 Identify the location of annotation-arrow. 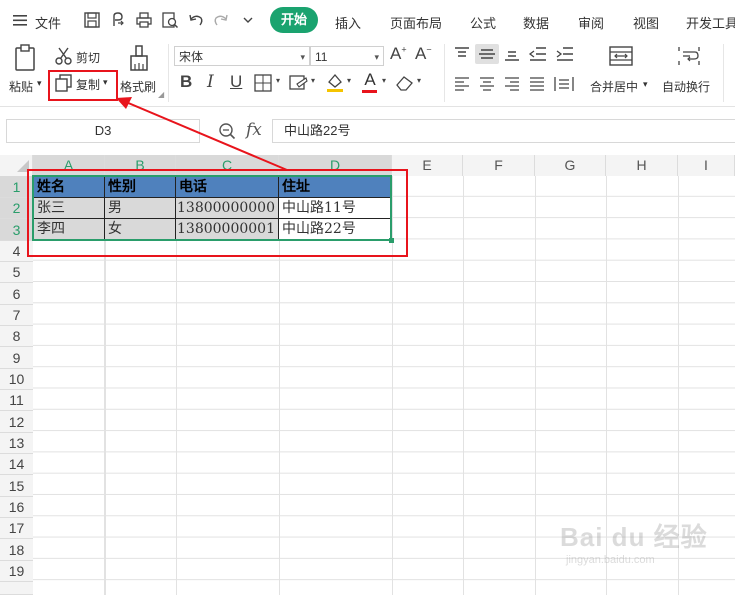
(202, 134).